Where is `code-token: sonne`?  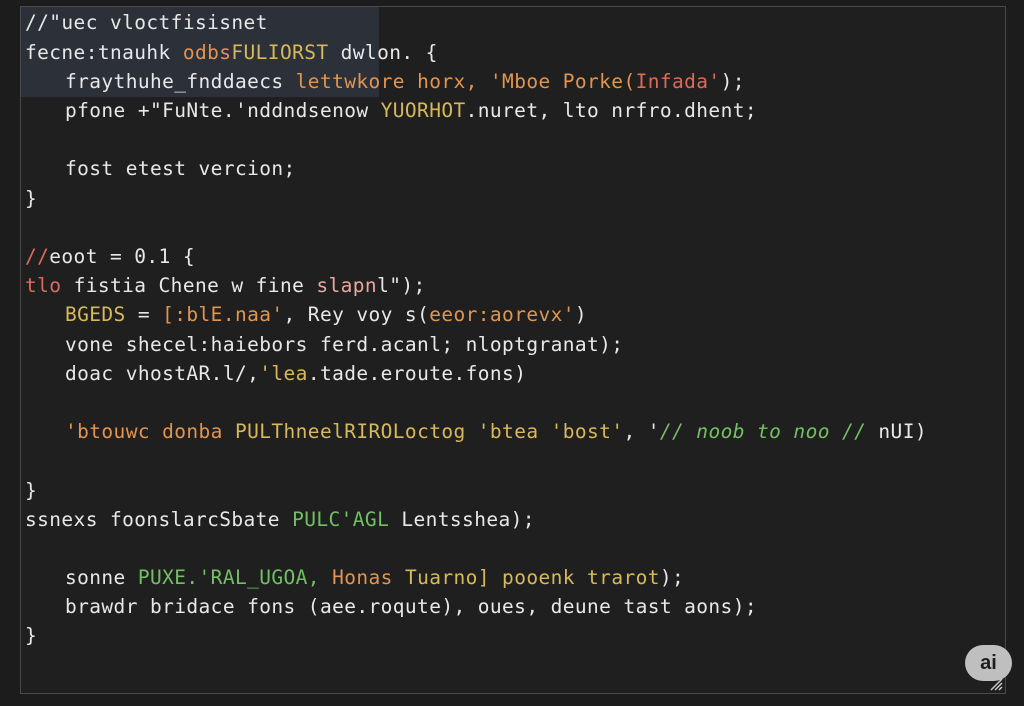 code-token: sonne is located at coordinates (101, 577).